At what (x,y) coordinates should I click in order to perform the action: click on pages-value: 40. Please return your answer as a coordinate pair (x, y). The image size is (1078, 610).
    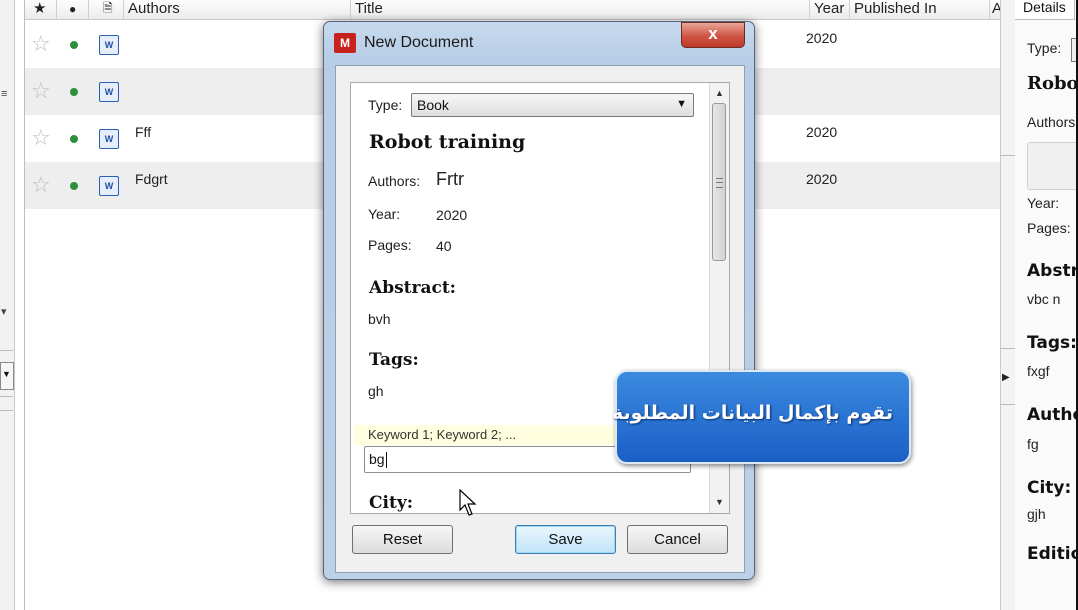
    Looking at the image, I should click on (444, 246).